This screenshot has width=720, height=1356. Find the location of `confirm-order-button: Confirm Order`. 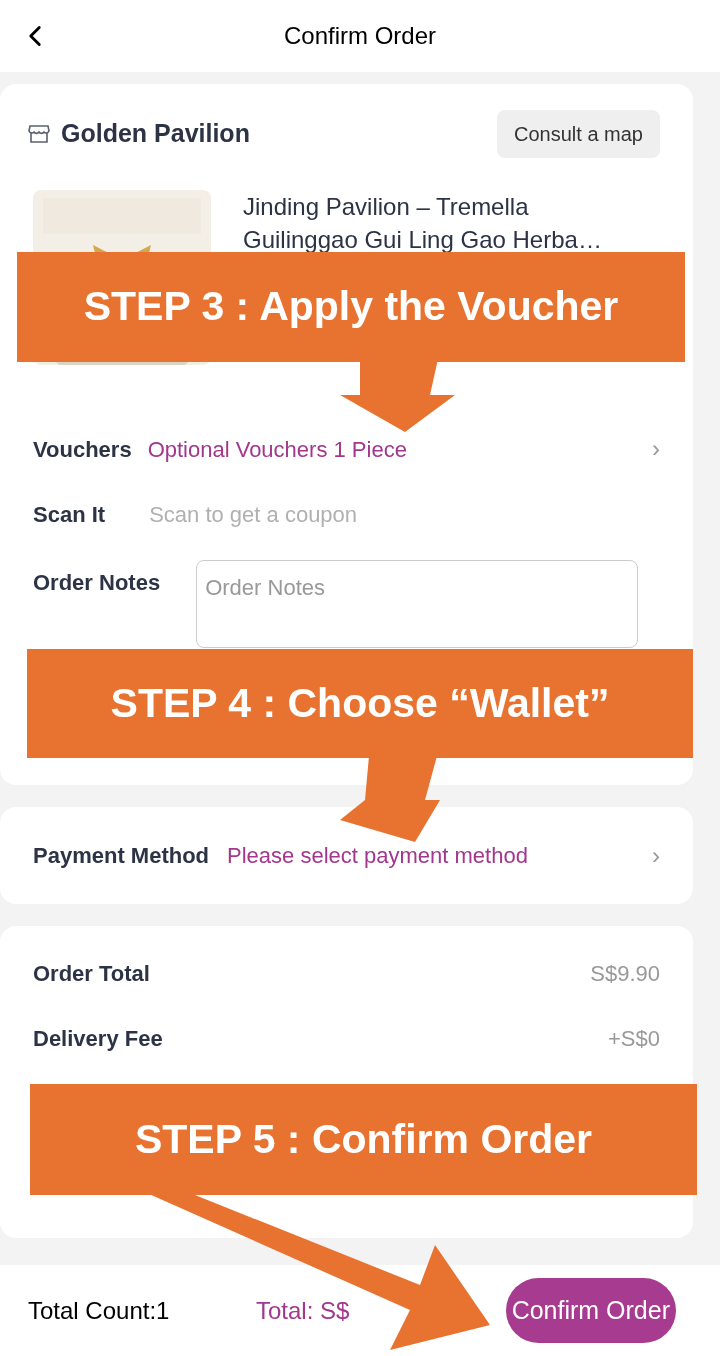

confirm-order-button: Confirm Order is located at coordinates (590, 1310).